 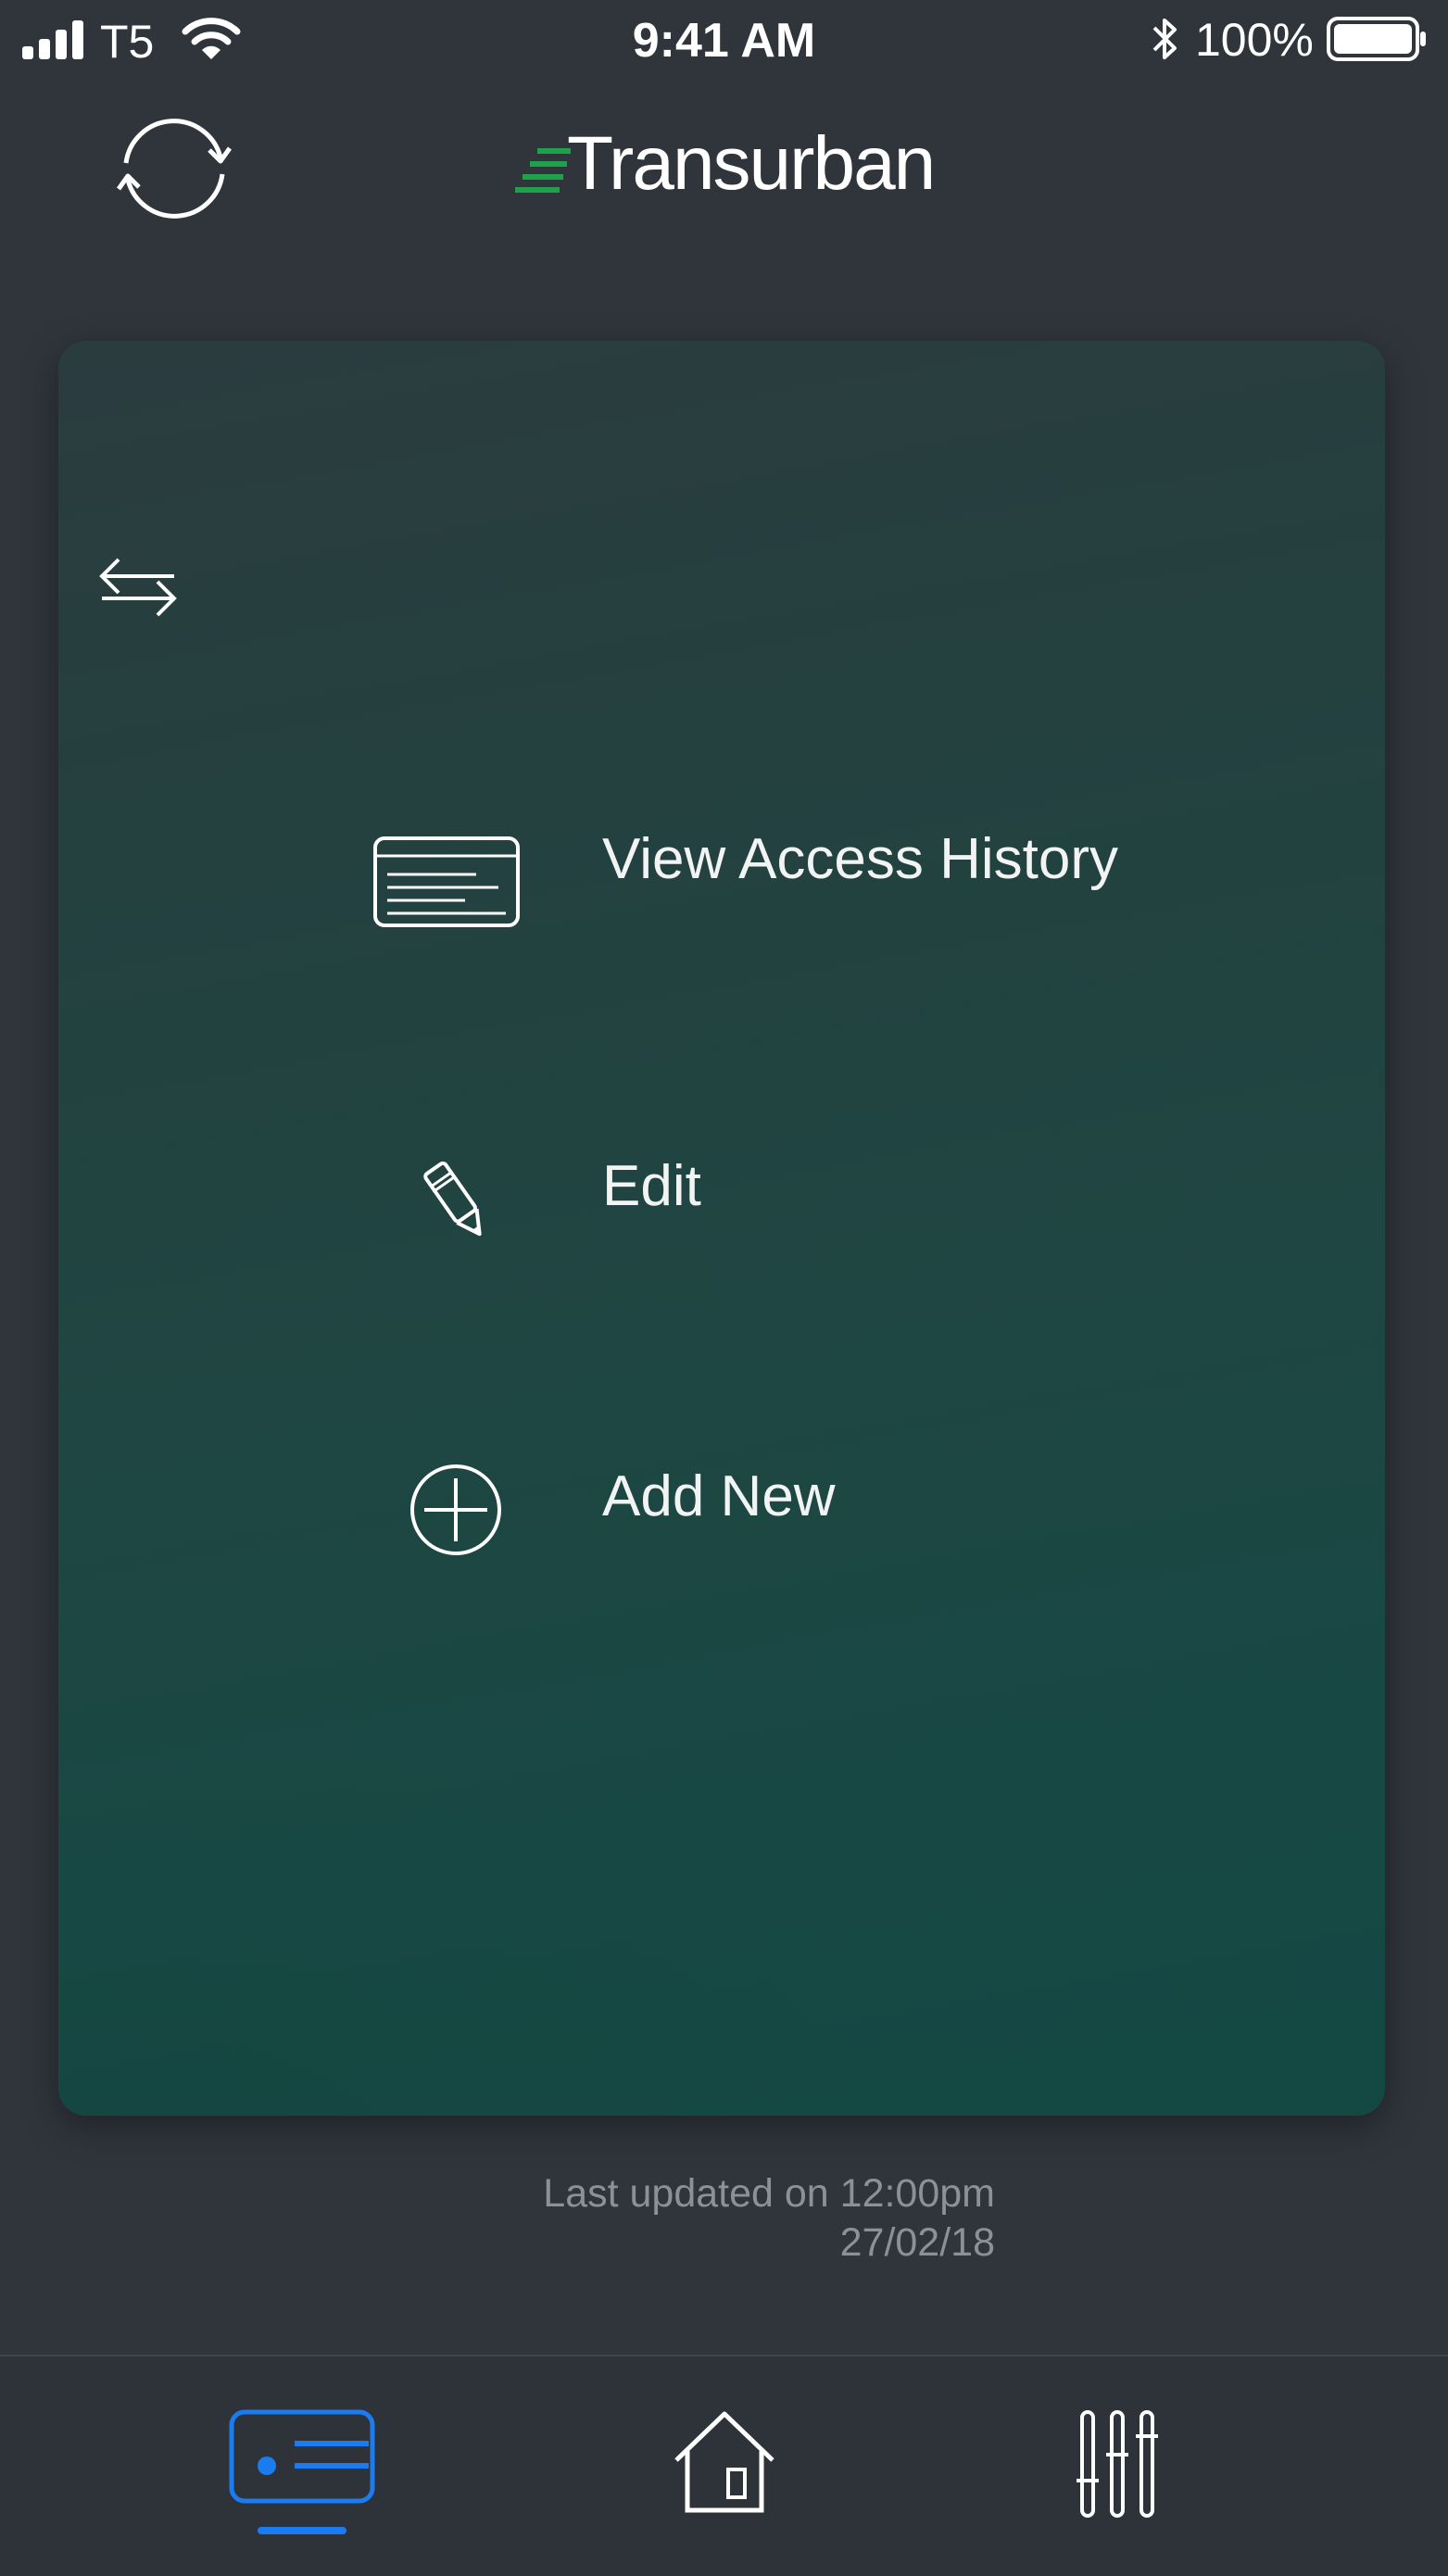 I want to click on menu-label-add-new: Add New, so click(x=719, y=1496).